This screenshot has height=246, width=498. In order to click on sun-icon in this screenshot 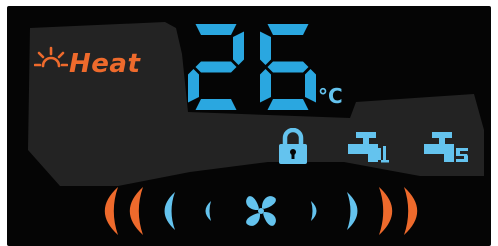, I will do `click(51, 57)`.